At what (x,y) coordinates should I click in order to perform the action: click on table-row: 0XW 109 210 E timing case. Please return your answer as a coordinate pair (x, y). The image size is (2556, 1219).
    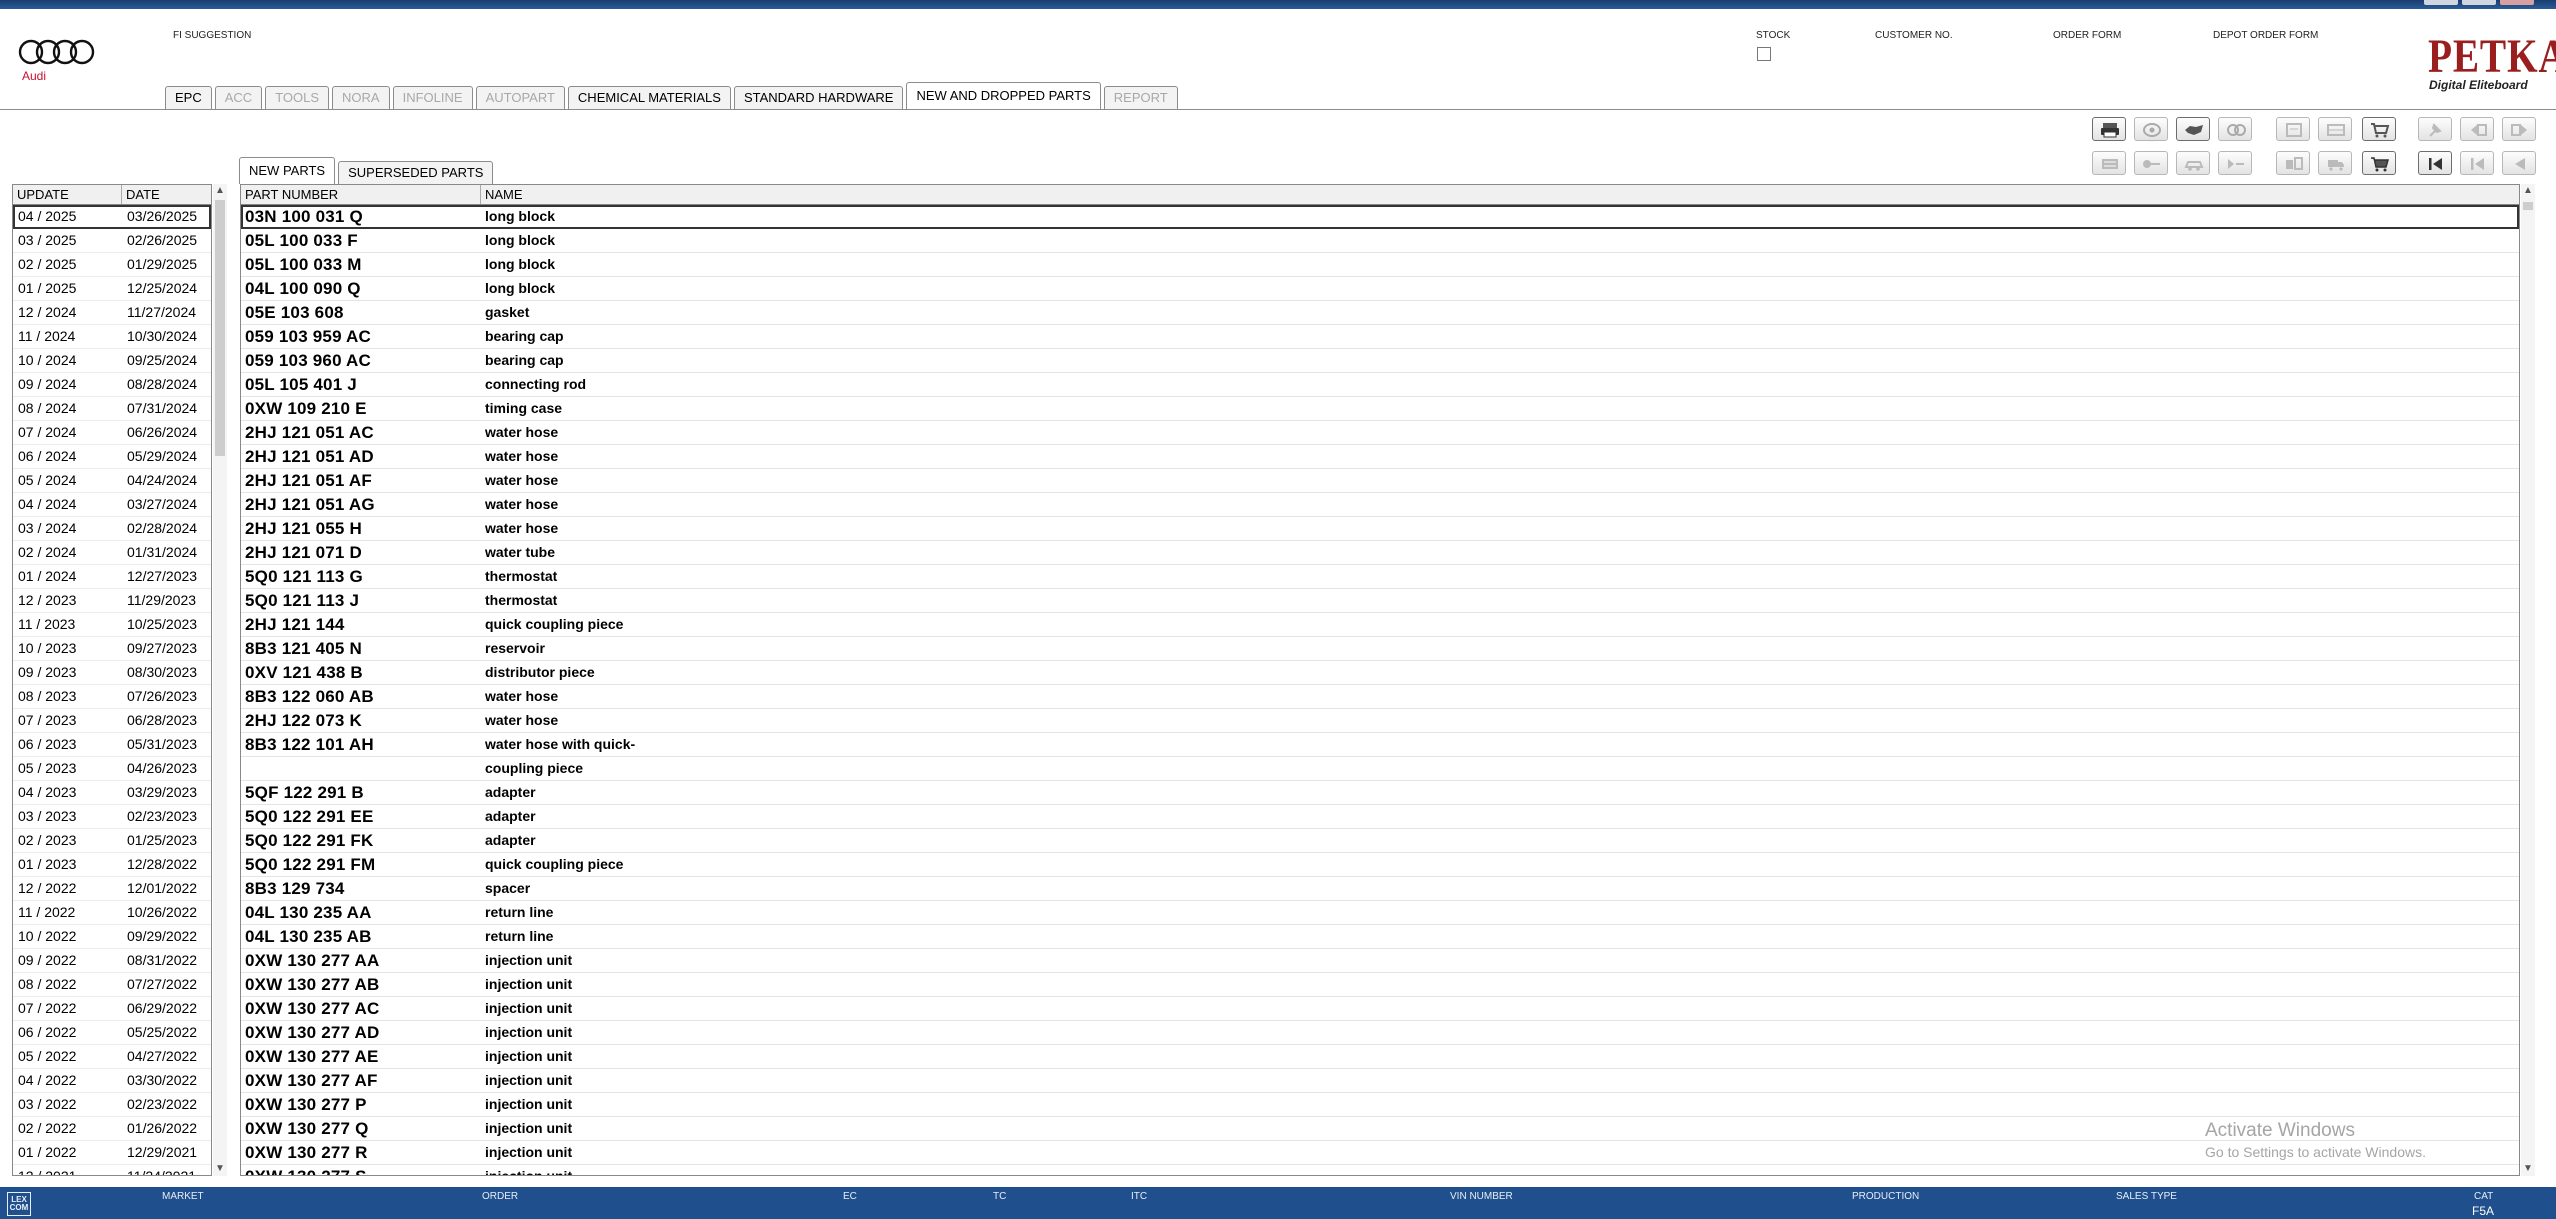
    Looking at the image, I should click on (1380, 409).